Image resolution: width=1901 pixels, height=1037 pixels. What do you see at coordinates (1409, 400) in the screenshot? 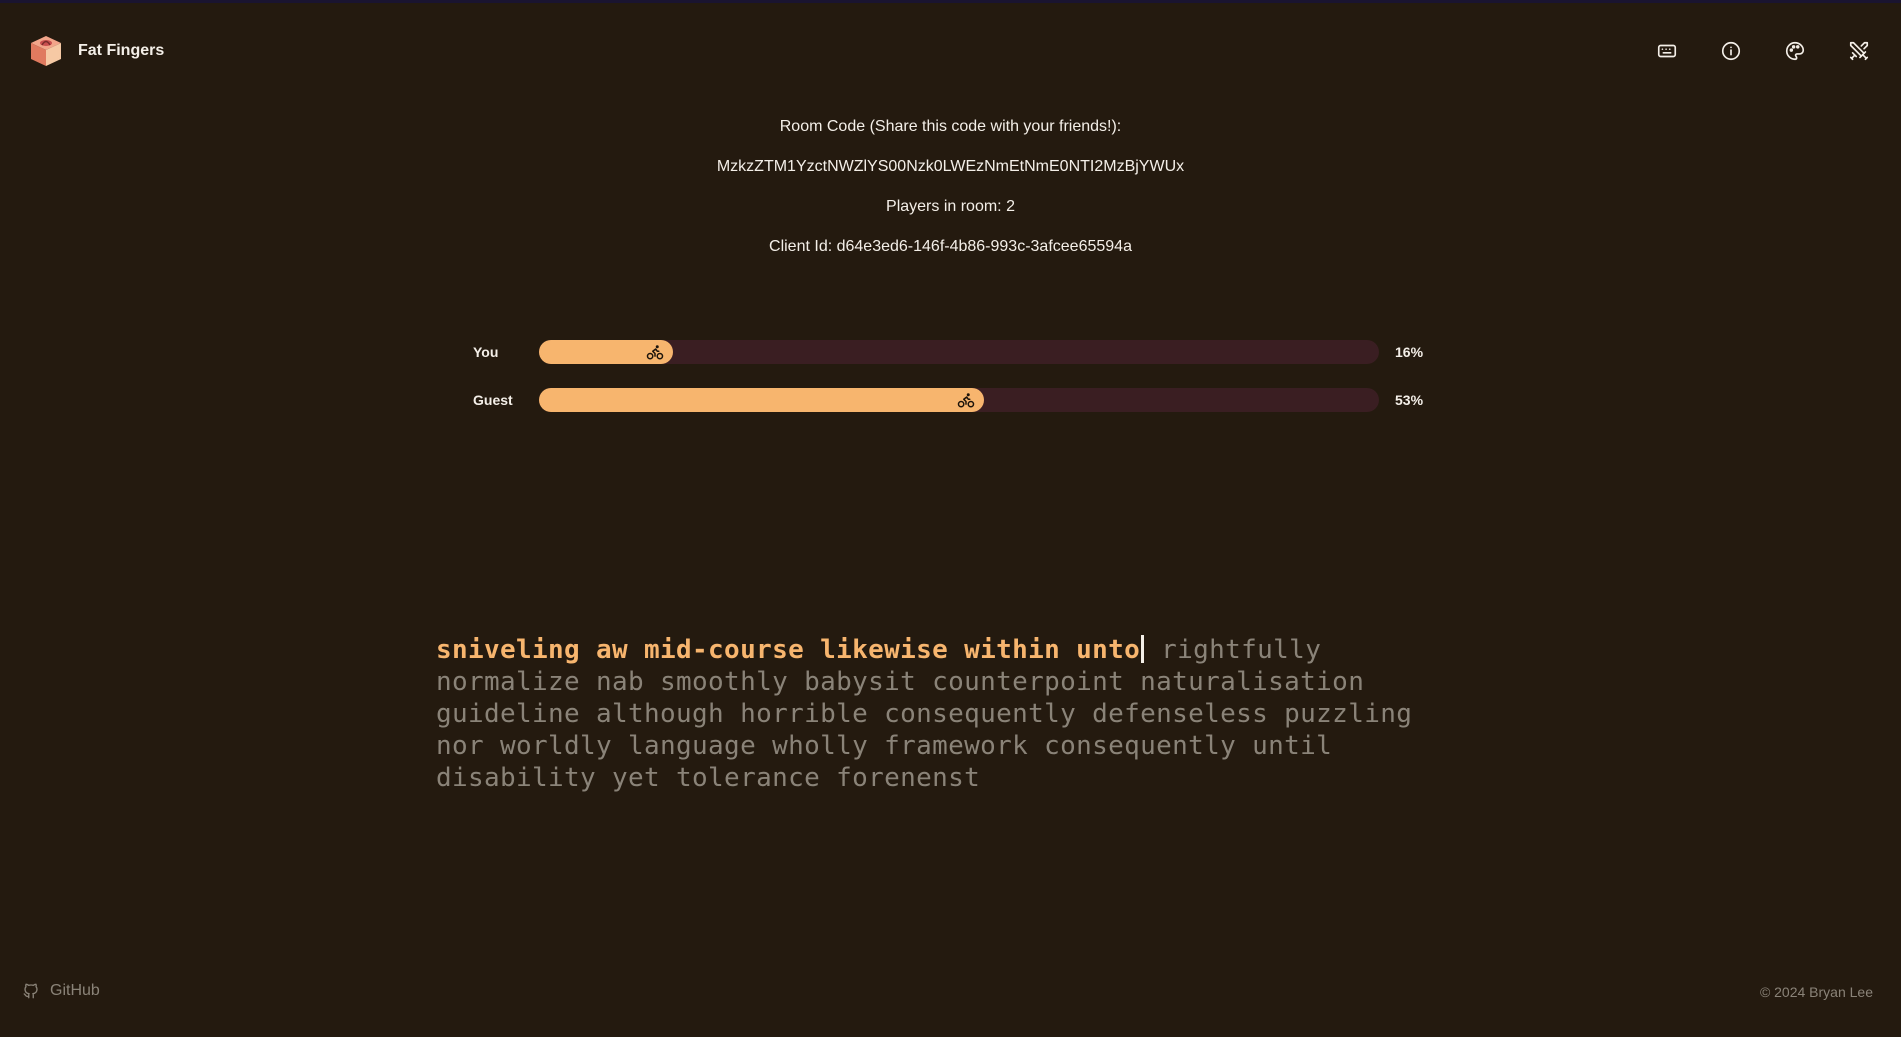
I see `progress-percent: 53%` at bounding box center [1409, 400].